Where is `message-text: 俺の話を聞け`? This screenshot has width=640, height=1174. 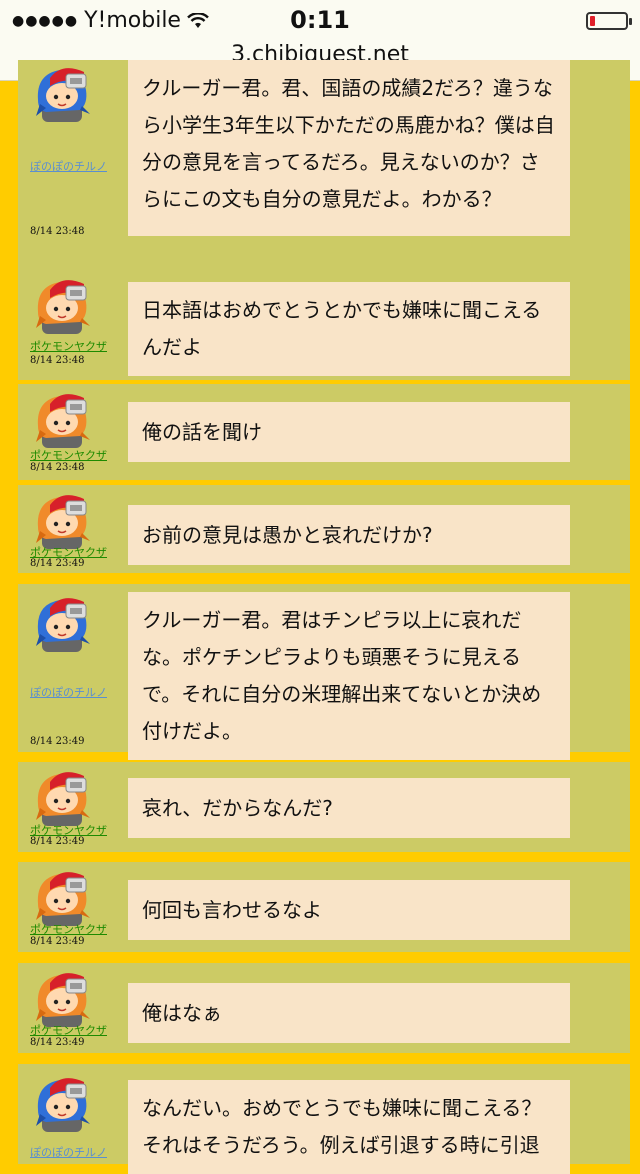 message-text: 俺の話を聞け is located at coordinates (349, 432).